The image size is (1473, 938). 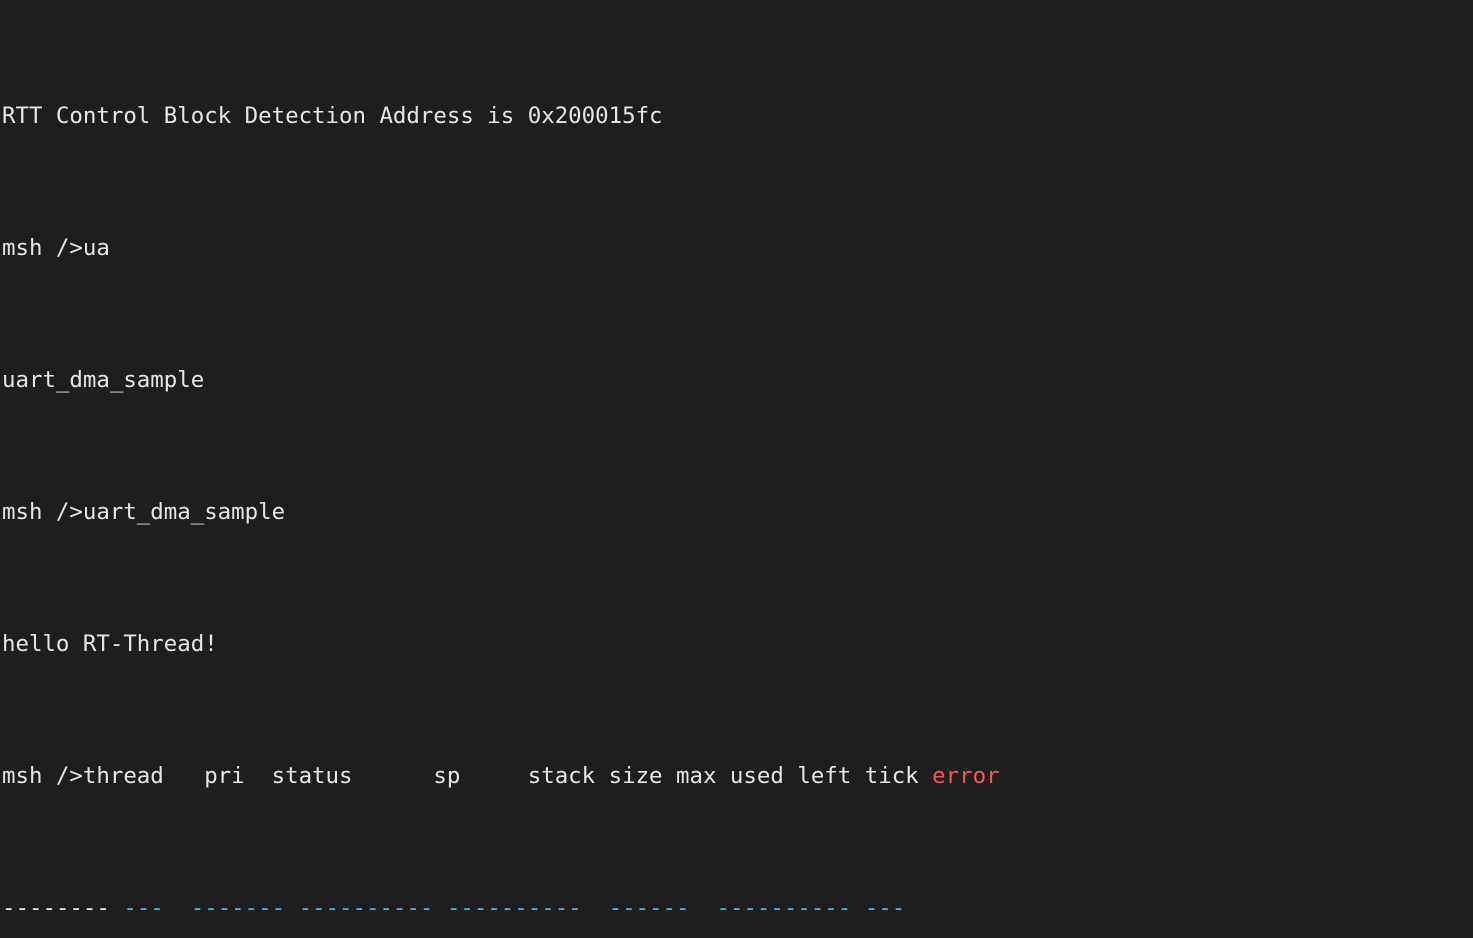 I want to click on line-text: msh />uart_dma_sample, so click(x=144, y=512).